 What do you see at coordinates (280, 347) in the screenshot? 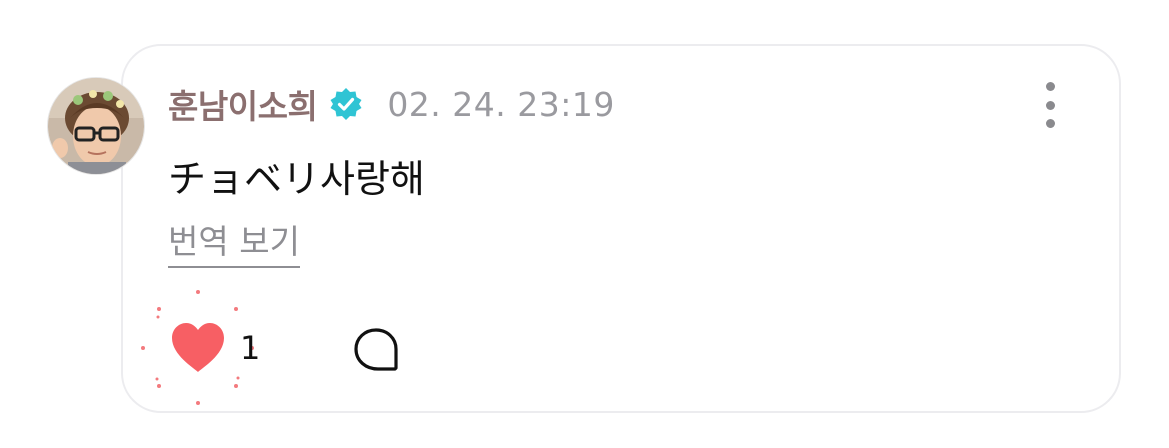
I see `comment-actions: 1` at bounding box center [280, 347].